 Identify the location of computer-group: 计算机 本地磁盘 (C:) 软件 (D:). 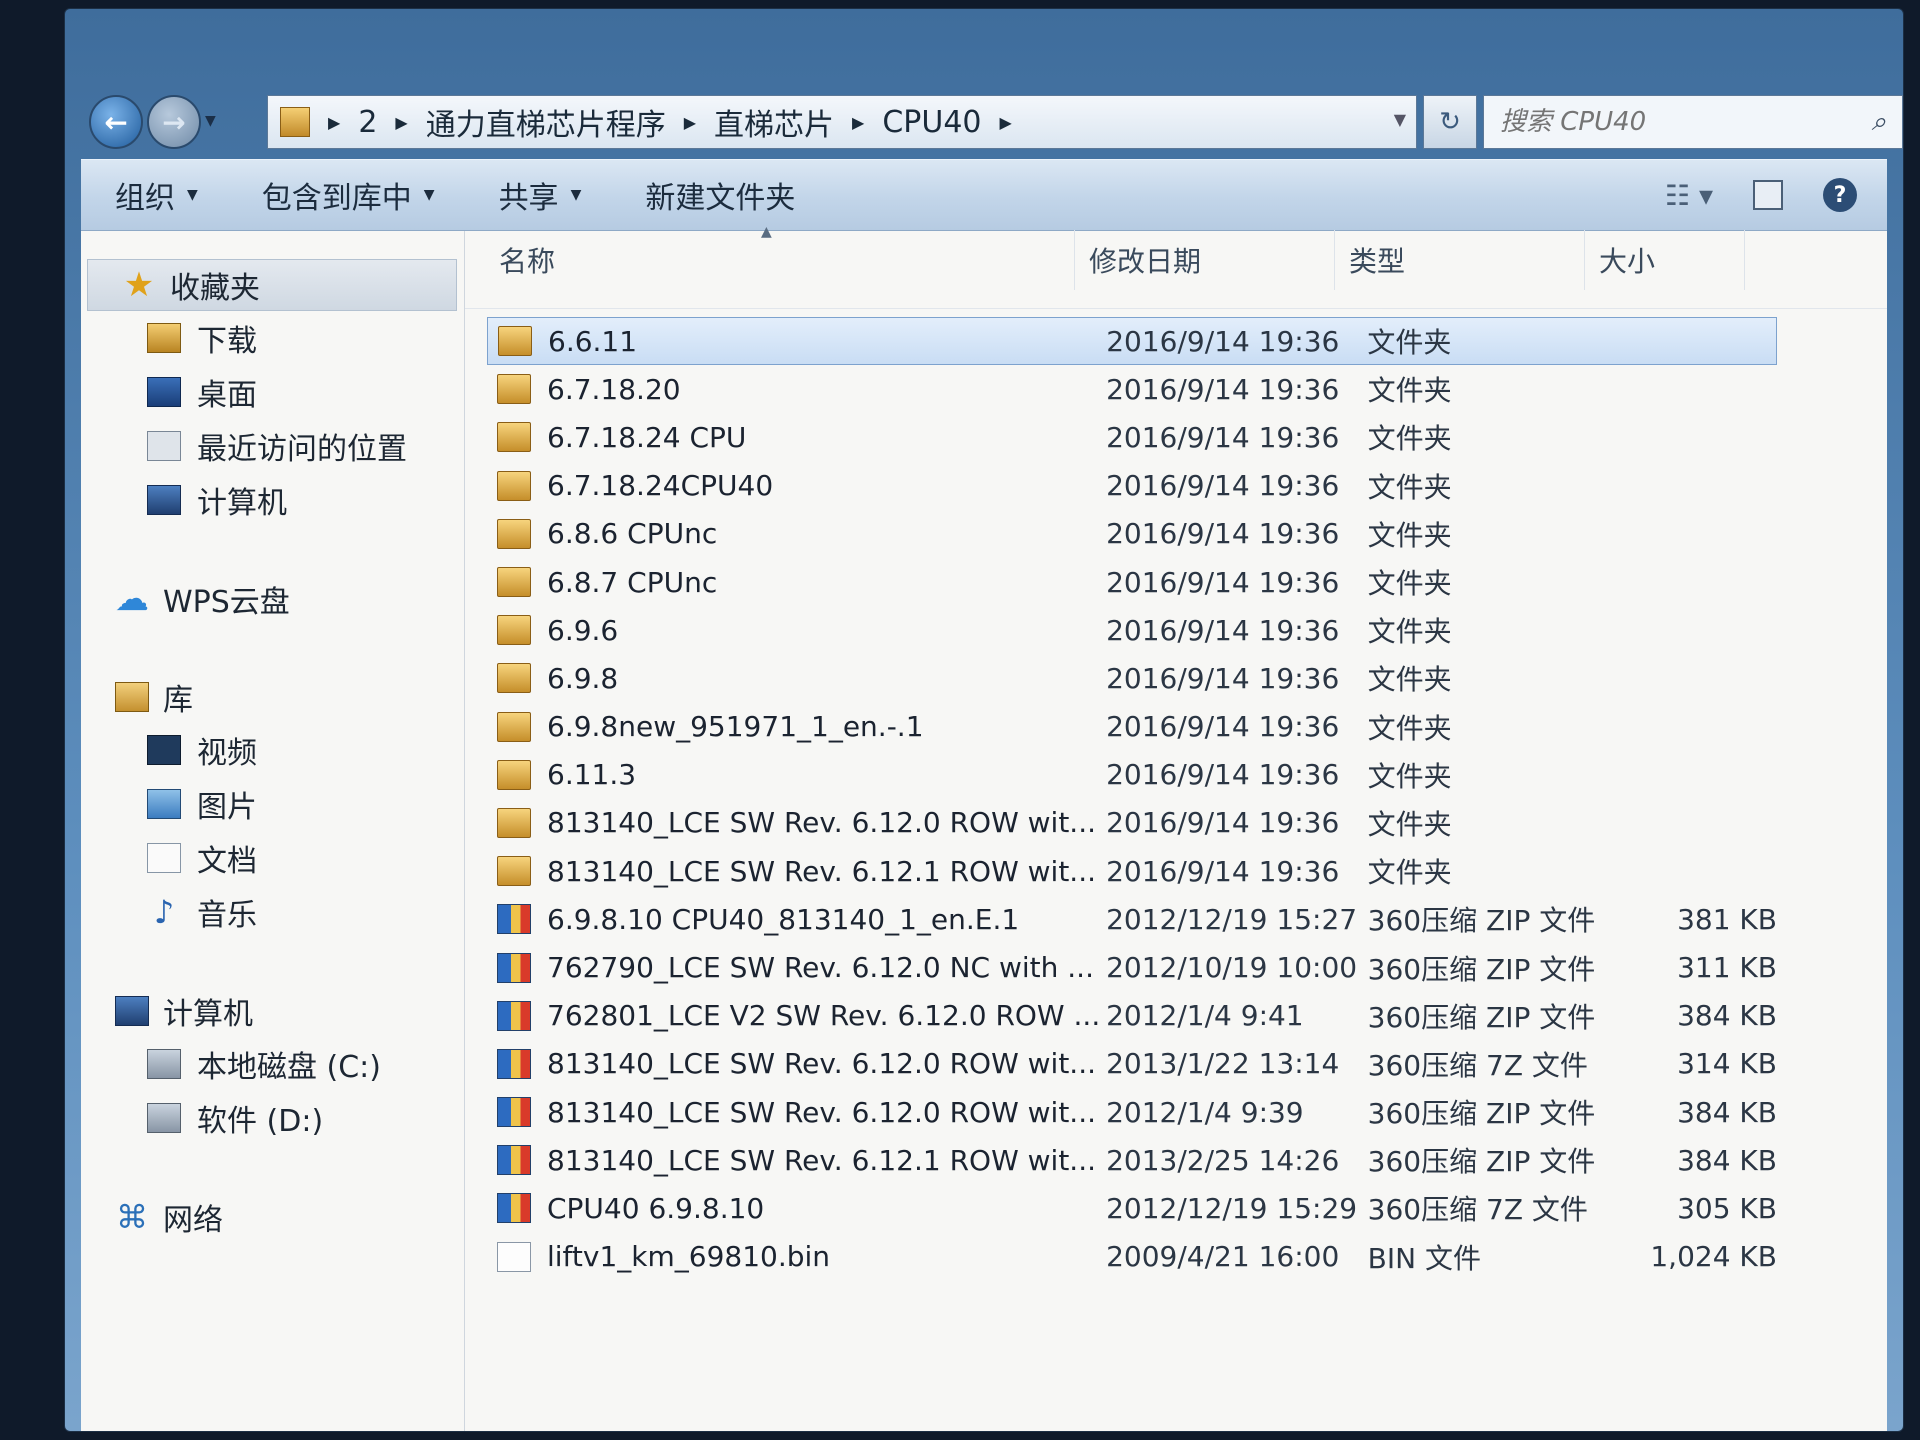
(272, 1065).